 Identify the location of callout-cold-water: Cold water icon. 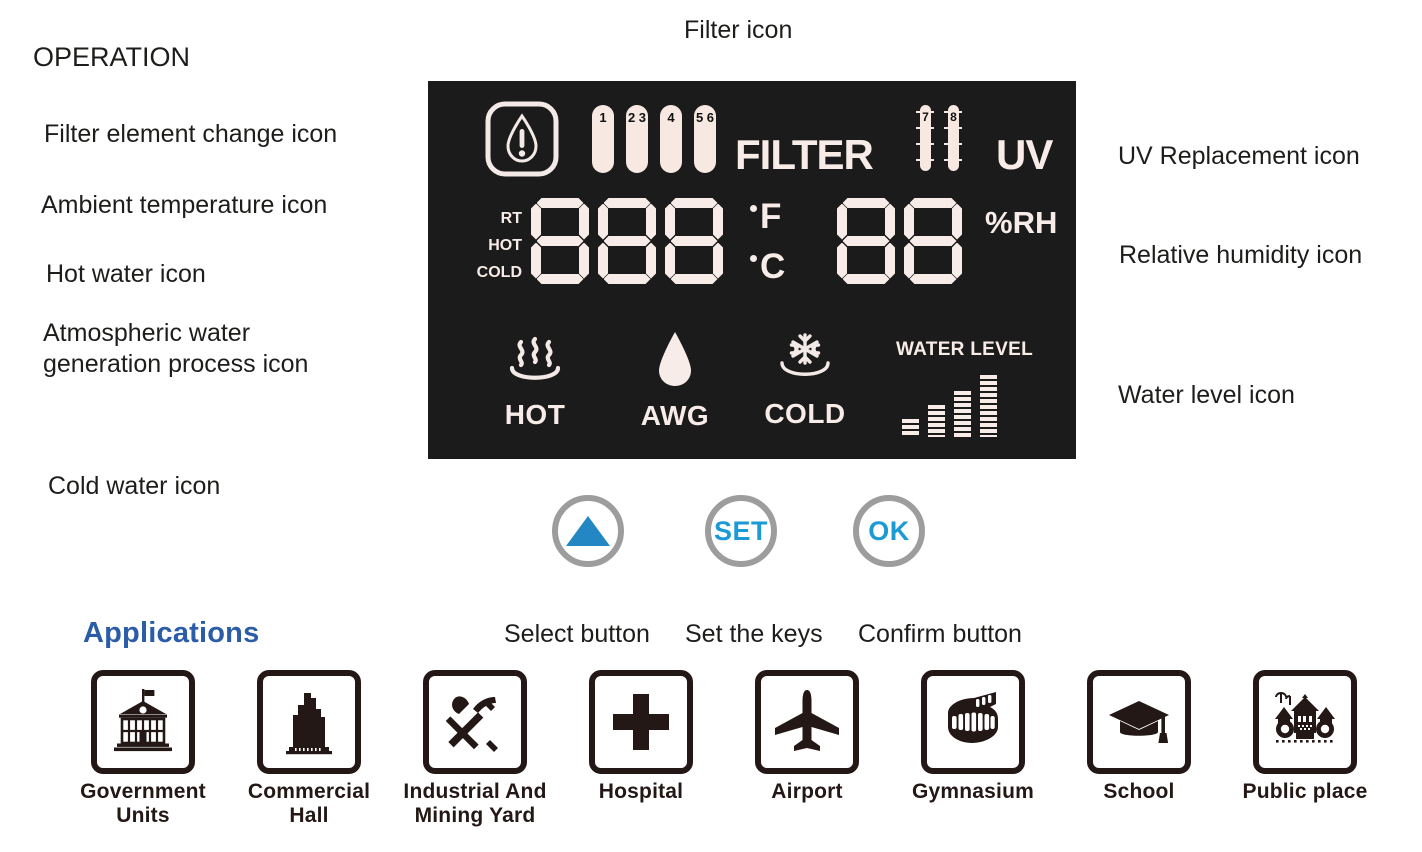
(134, 486).